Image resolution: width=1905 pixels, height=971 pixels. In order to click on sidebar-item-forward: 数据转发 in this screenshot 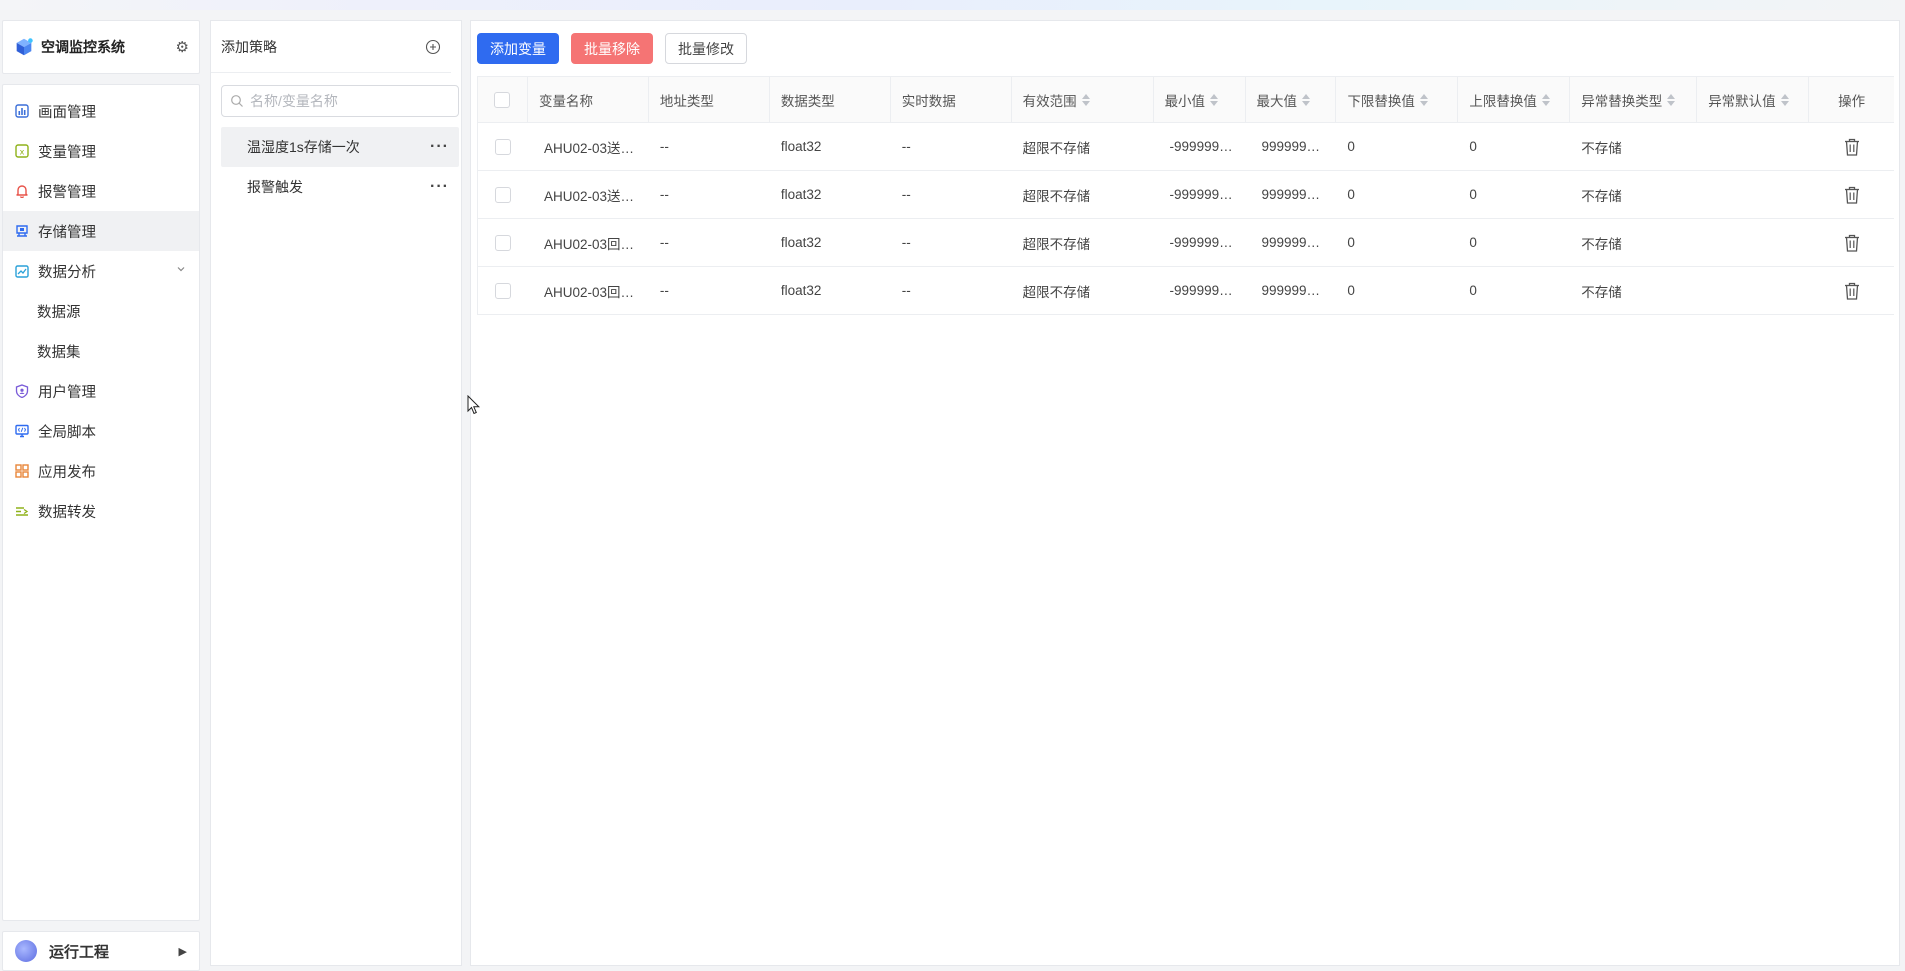, I will do `click(101, 511)`.